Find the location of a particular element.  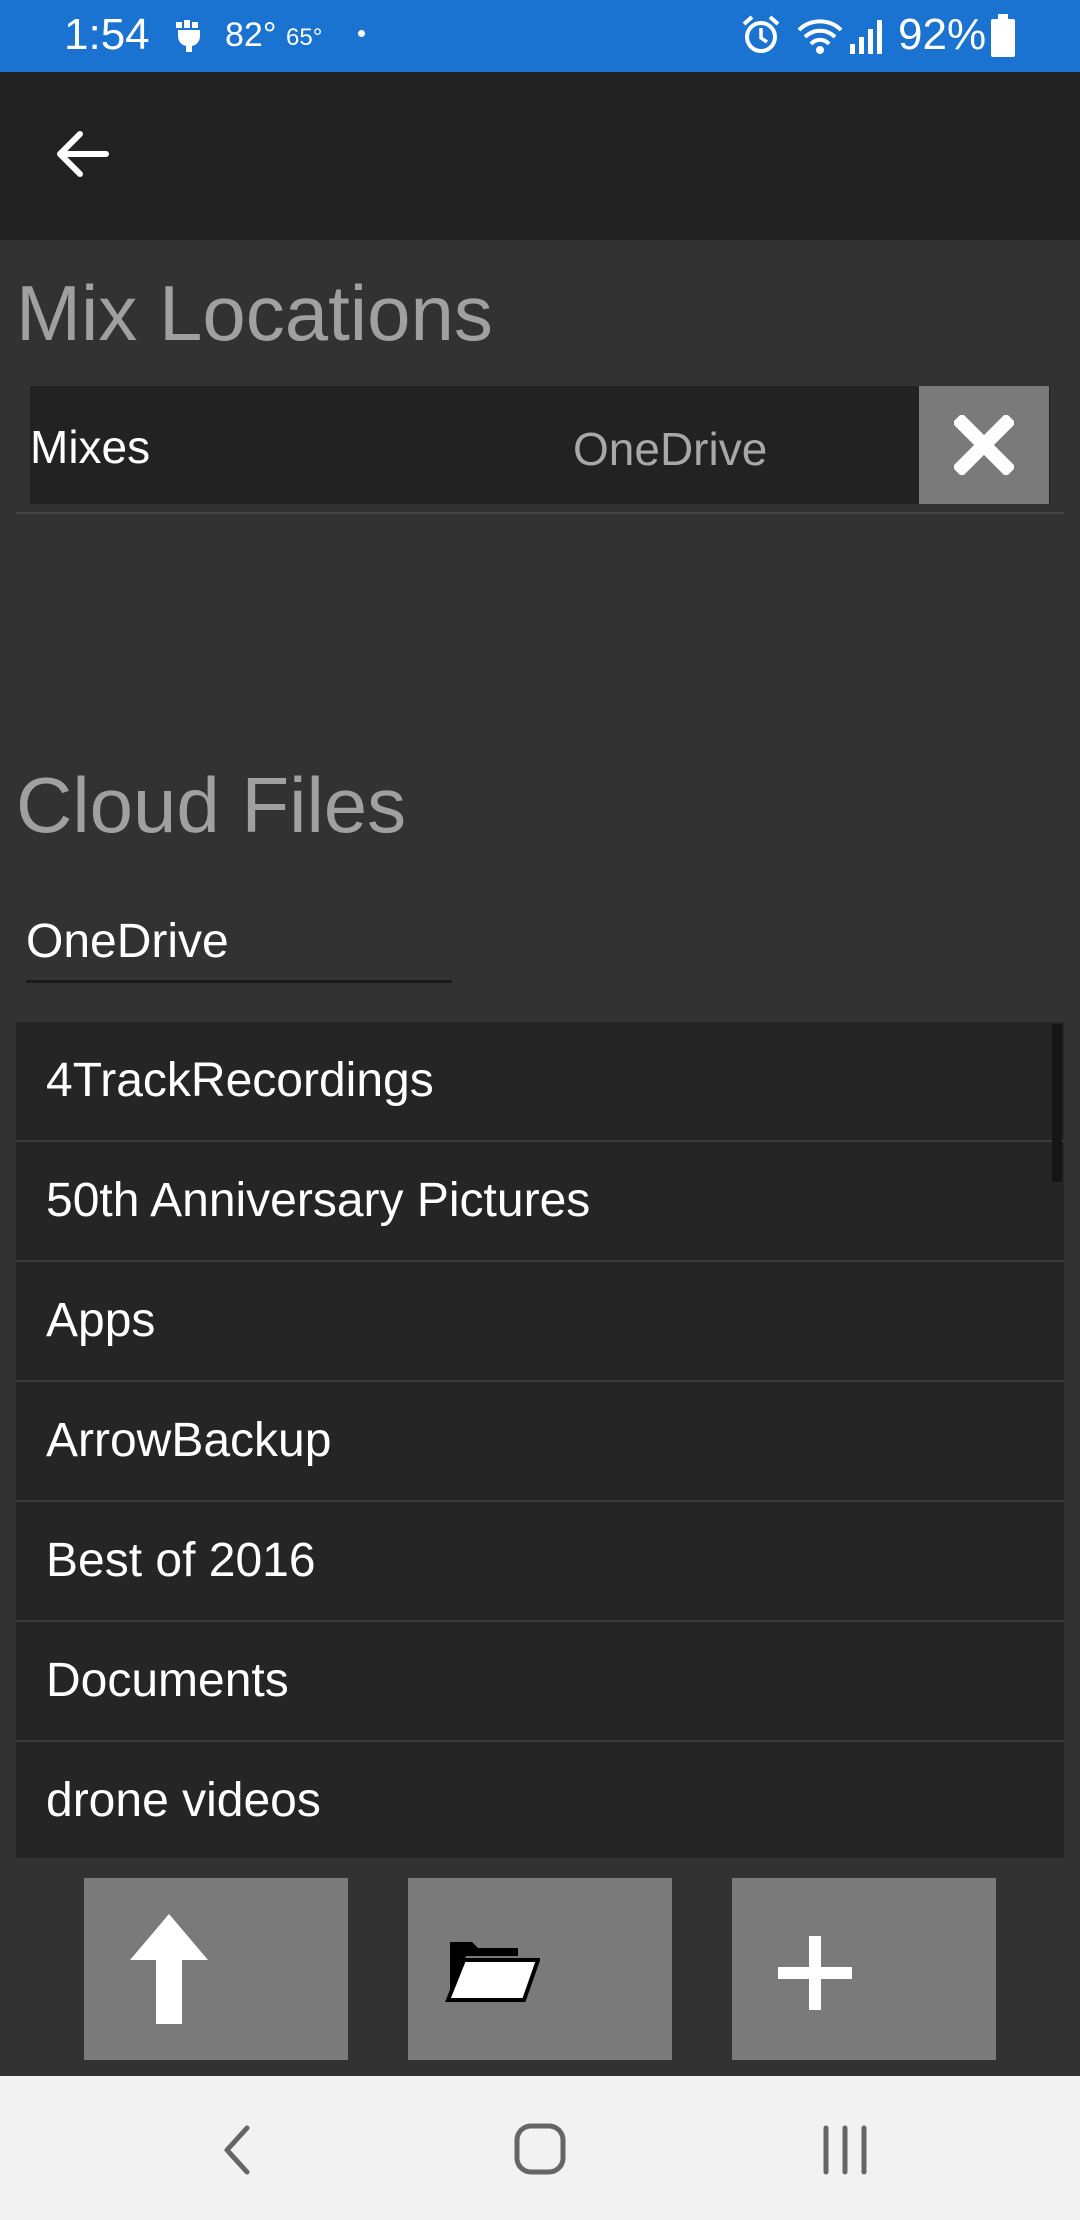

open-folder-button is located at coordinates (540, 1969).